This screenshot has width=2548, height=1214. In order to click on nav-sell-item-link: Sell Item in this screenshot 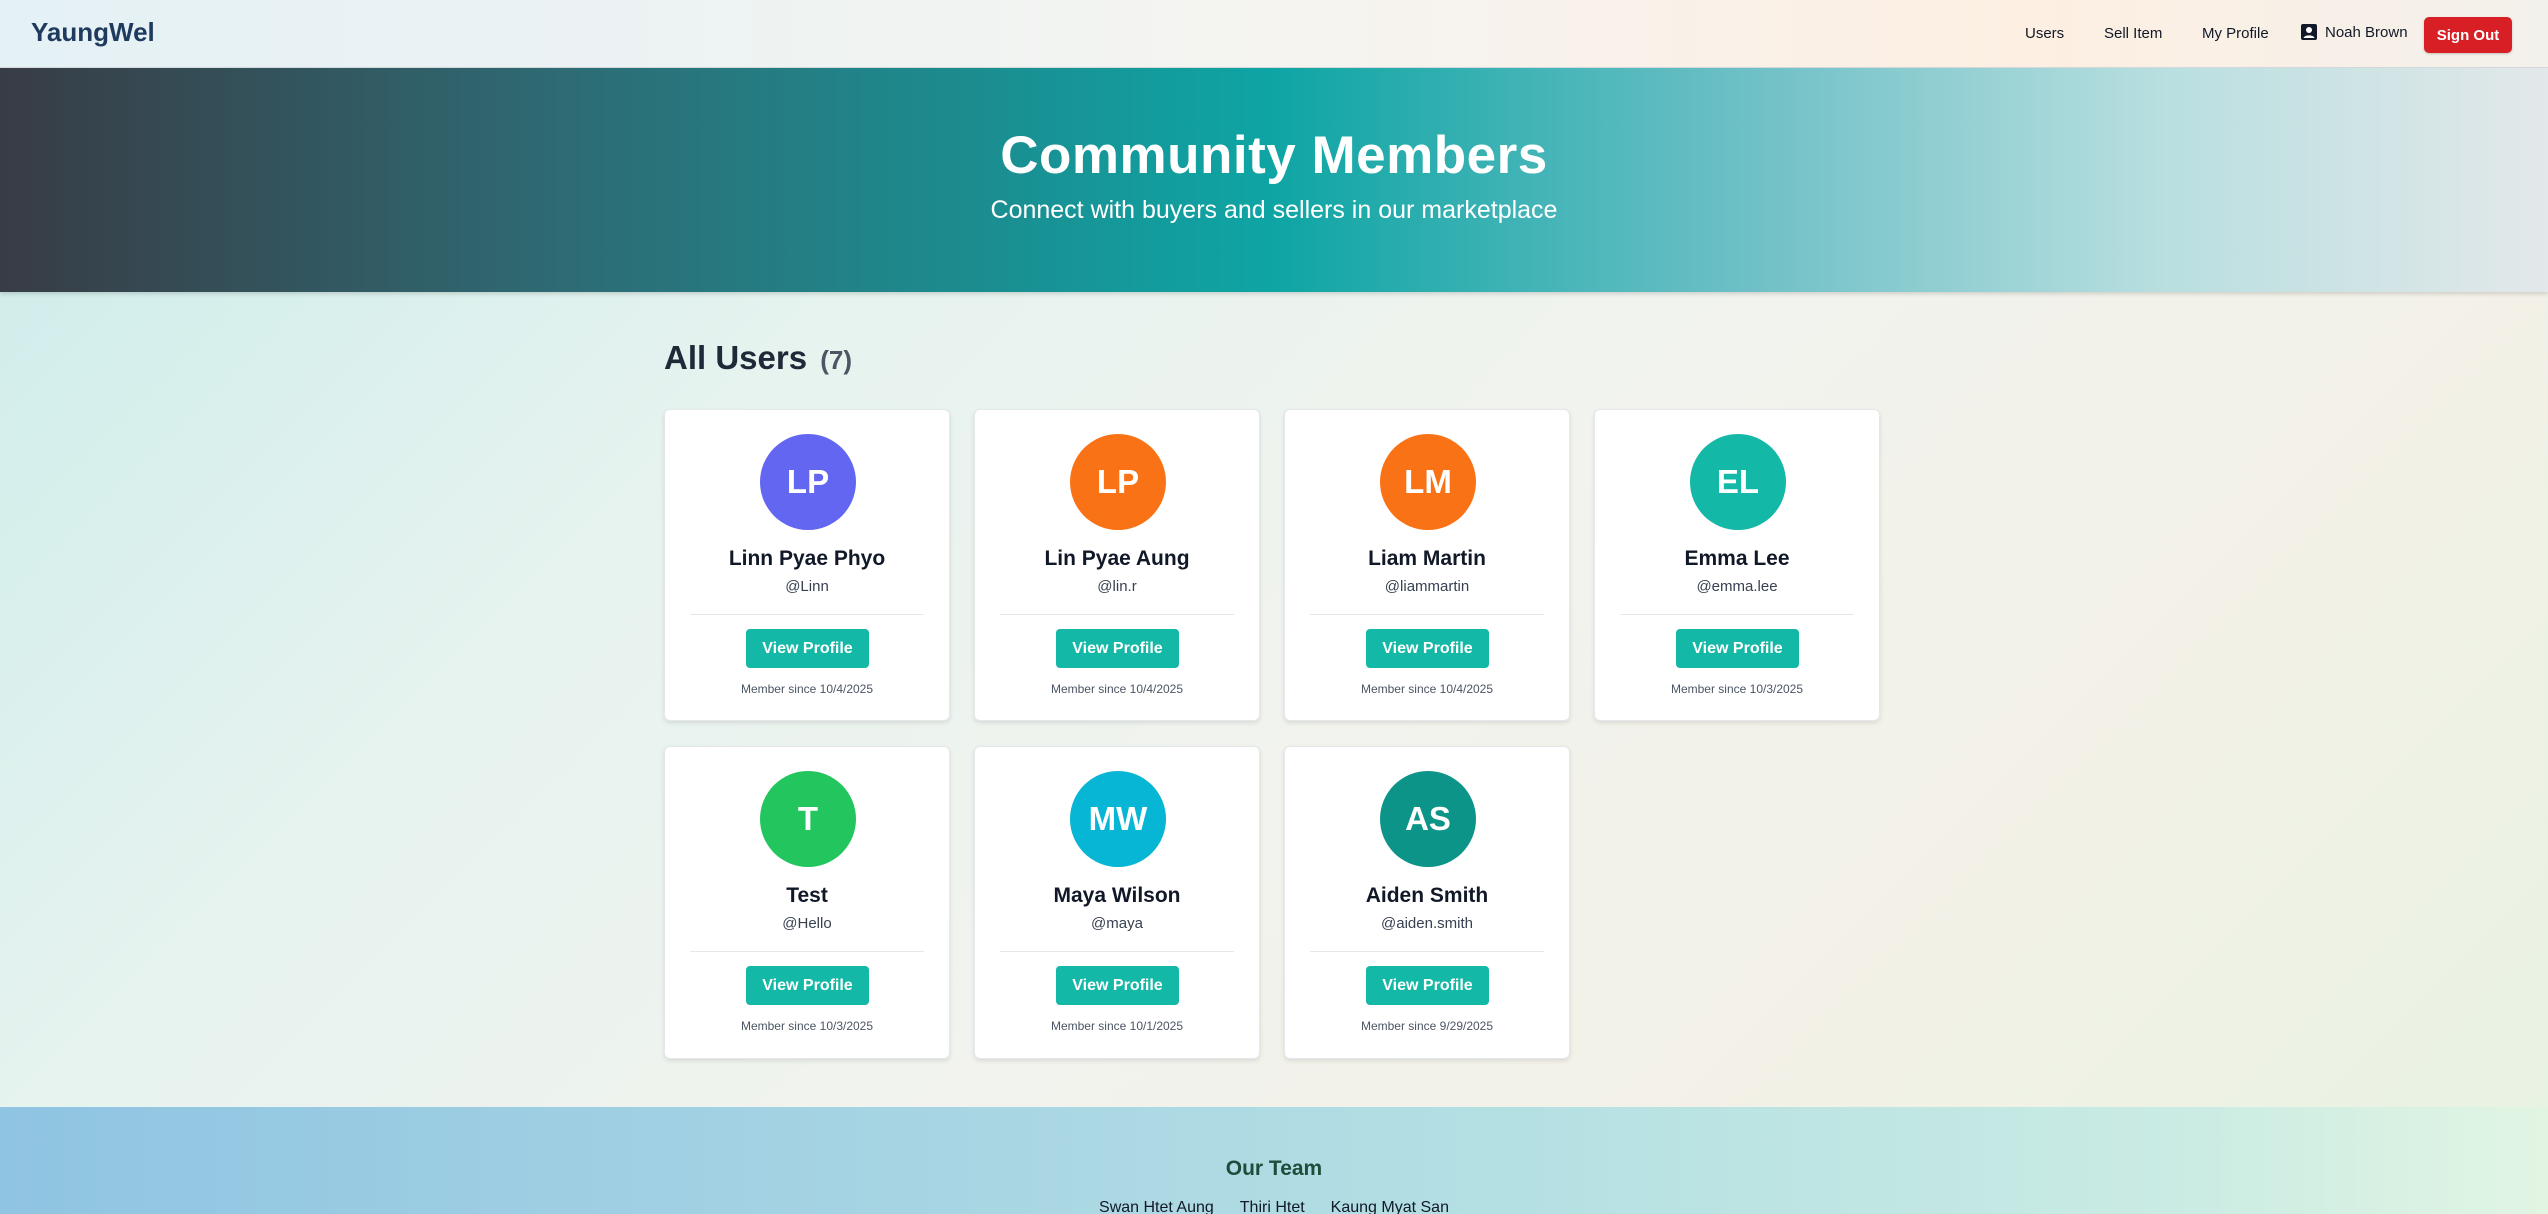, I will do `click(2133, 33)`.